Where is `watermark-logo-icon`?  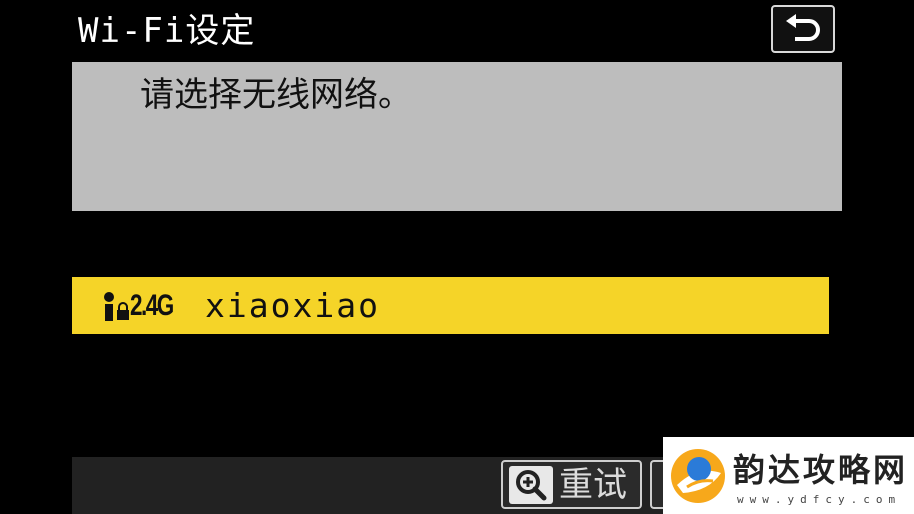 watermark-logo-icon is located at coordinates (698, 476).